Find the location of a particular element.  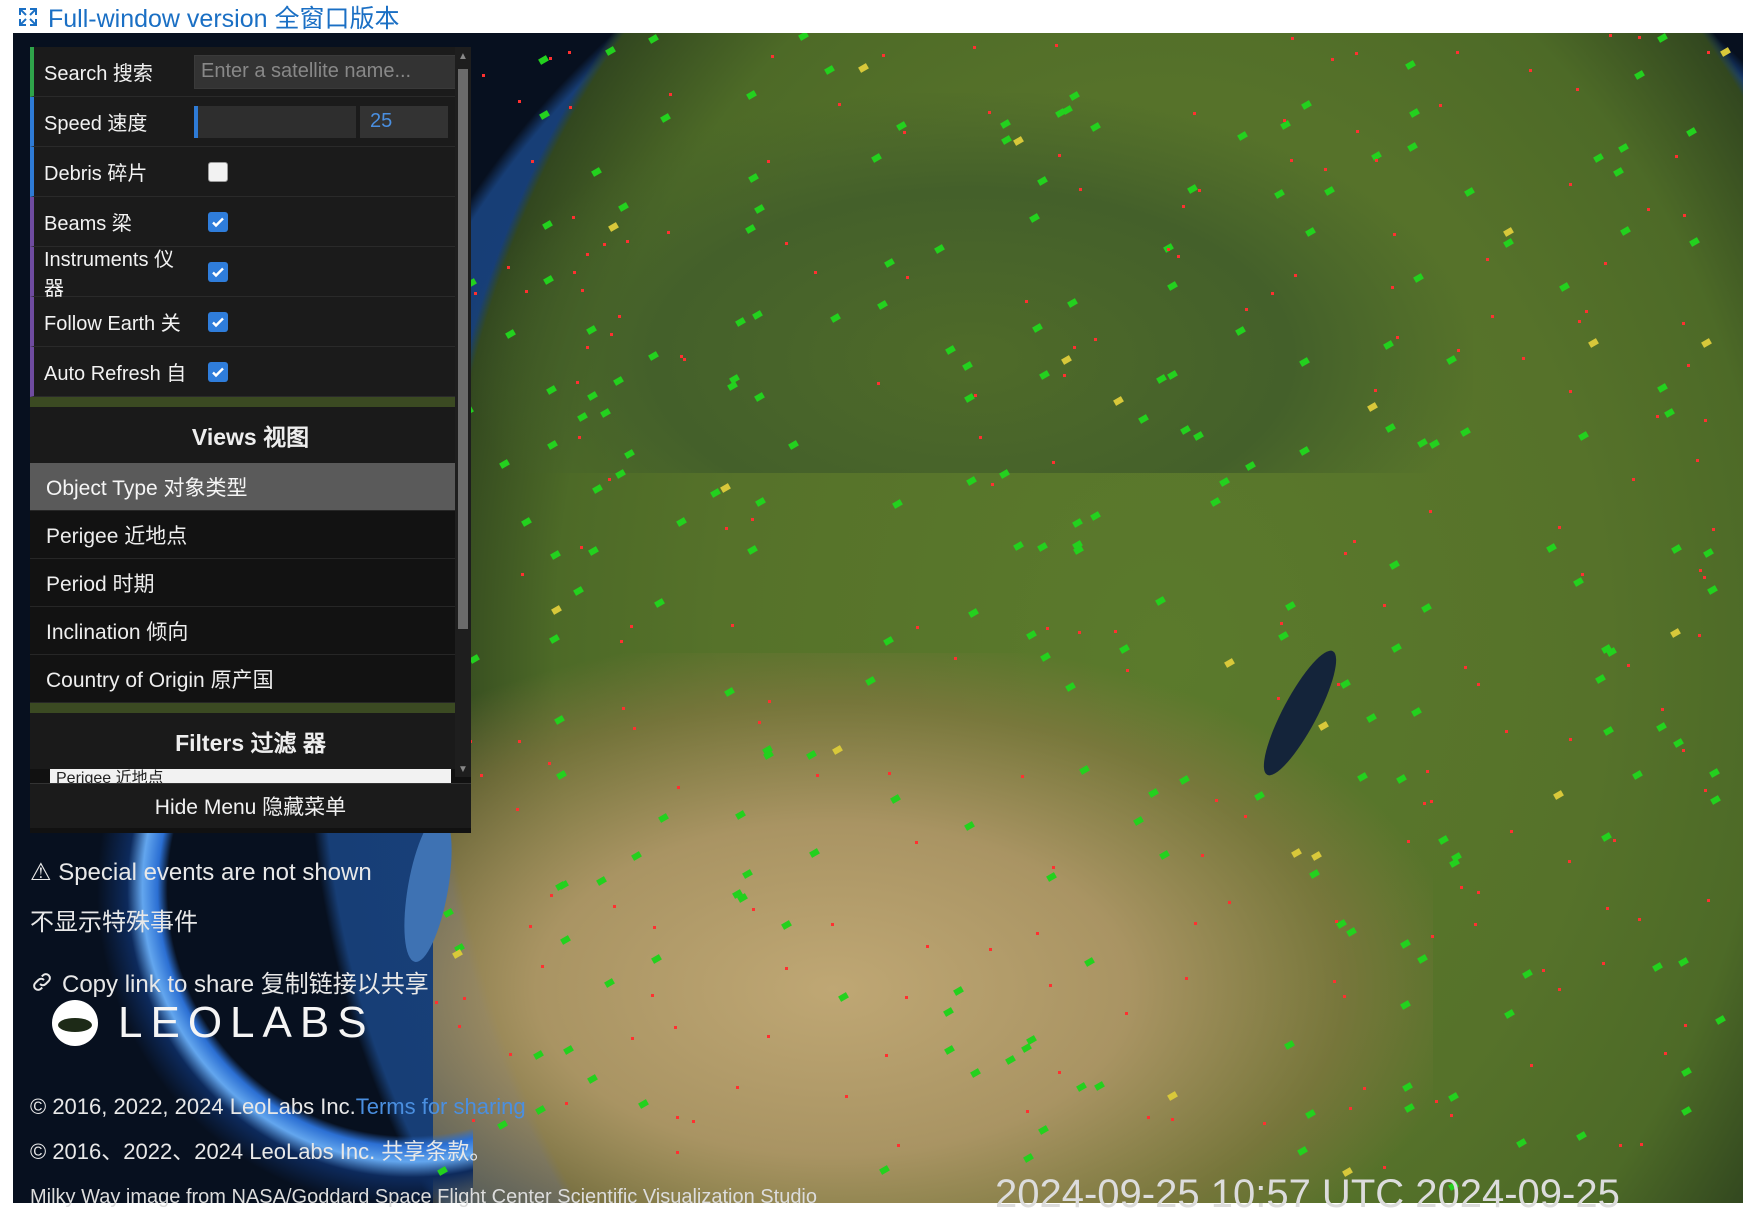

speed-row: Speed 速度 25 is located at coordinates (250, 122).